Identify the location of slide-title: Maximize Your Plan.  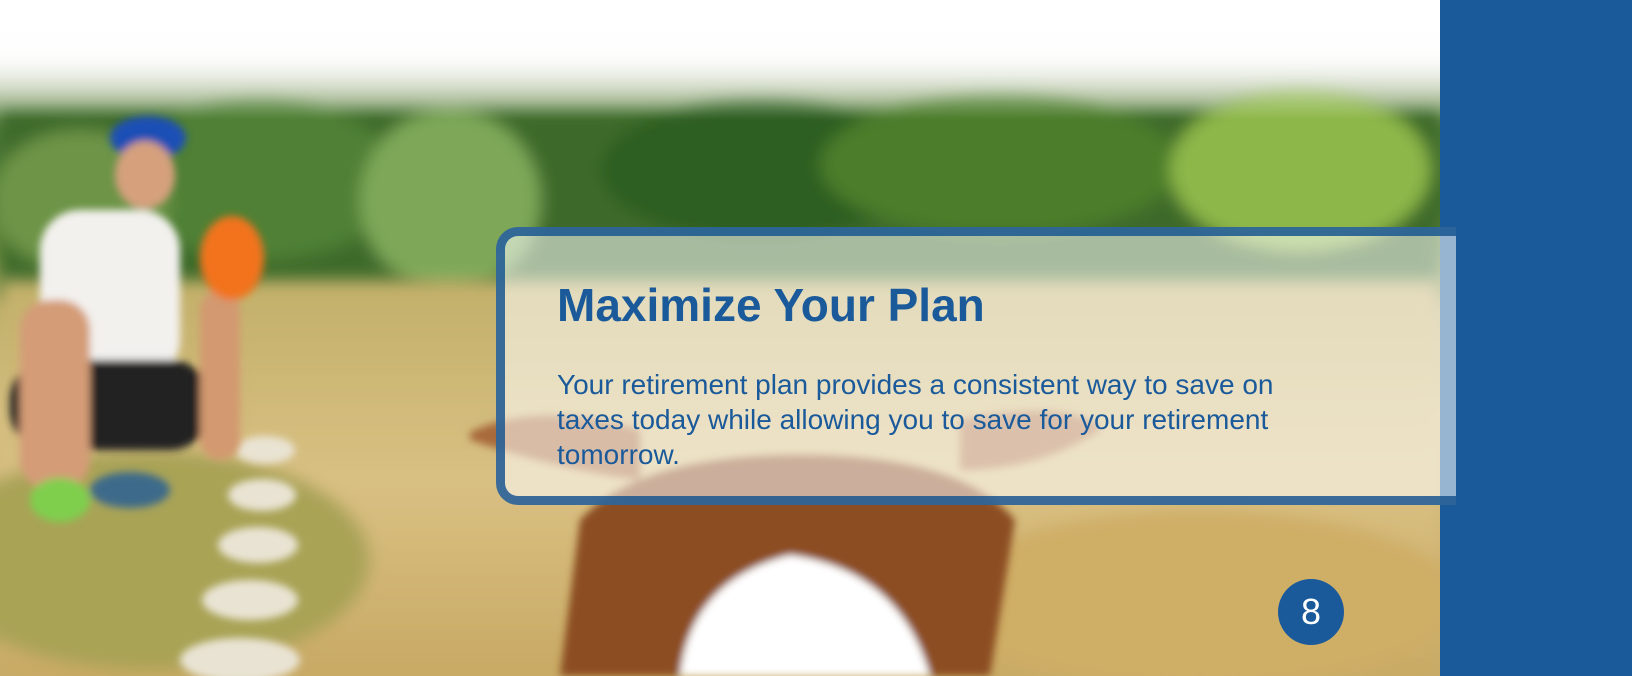
(771, 305).